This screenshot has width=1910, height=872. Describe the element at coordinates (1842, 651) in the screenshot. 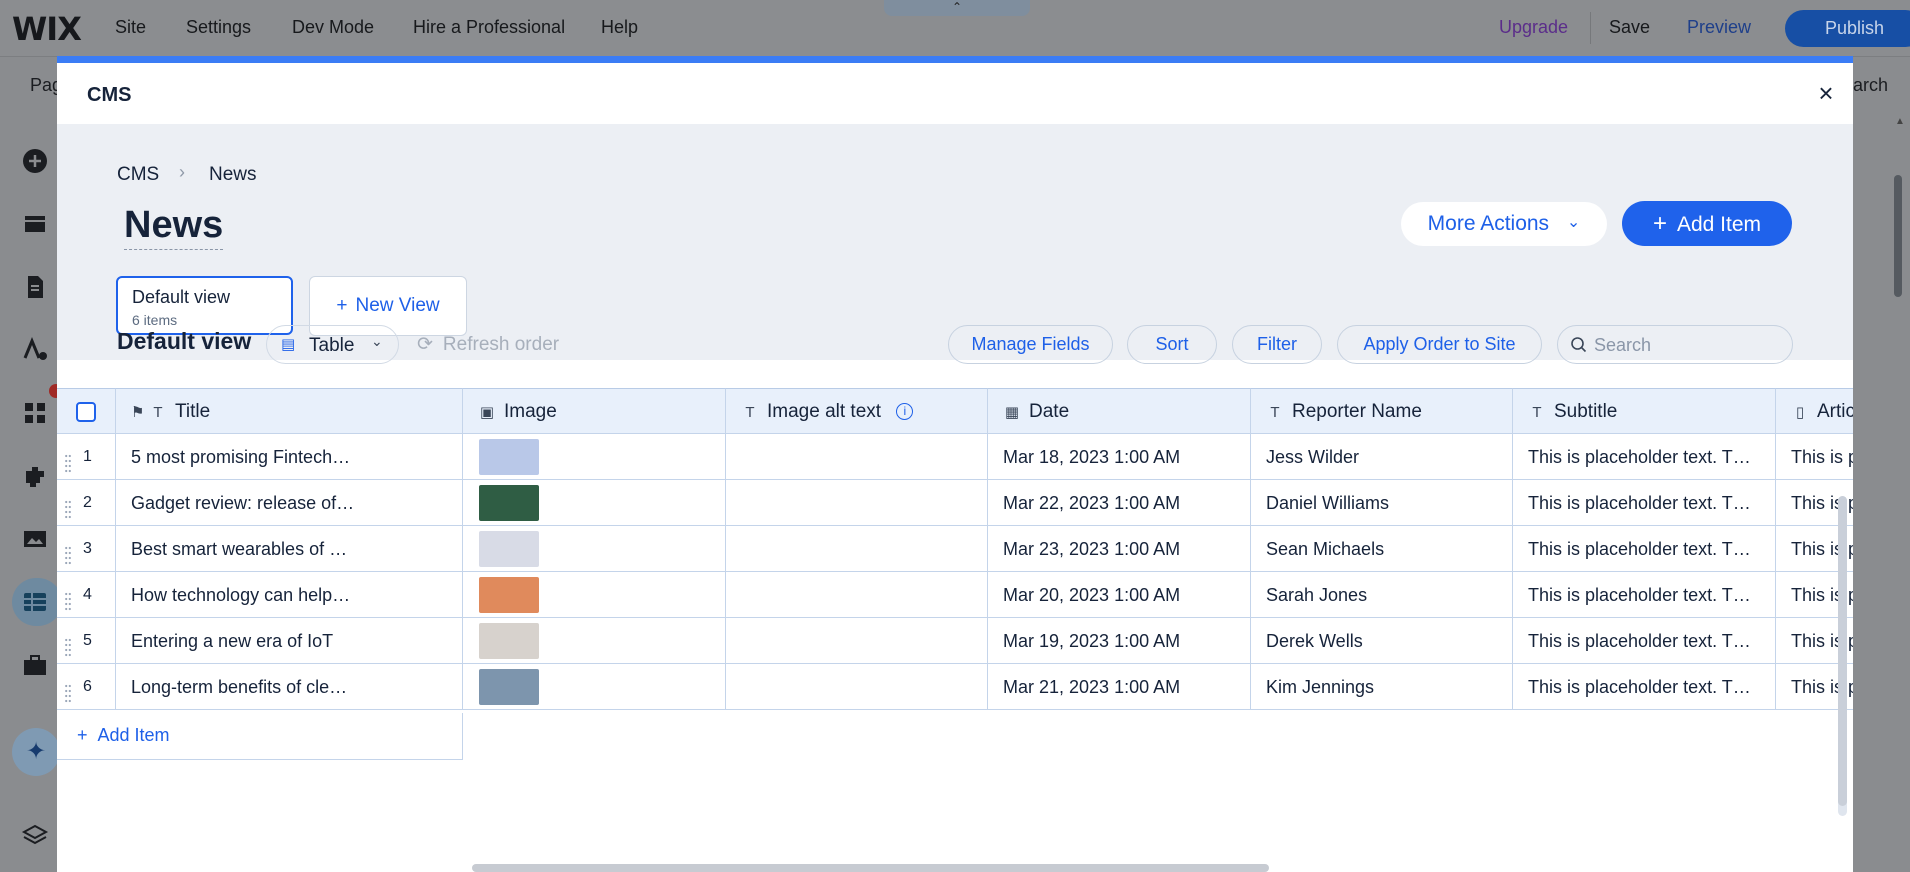

I see `table-vertical-scrollbar` at that location.